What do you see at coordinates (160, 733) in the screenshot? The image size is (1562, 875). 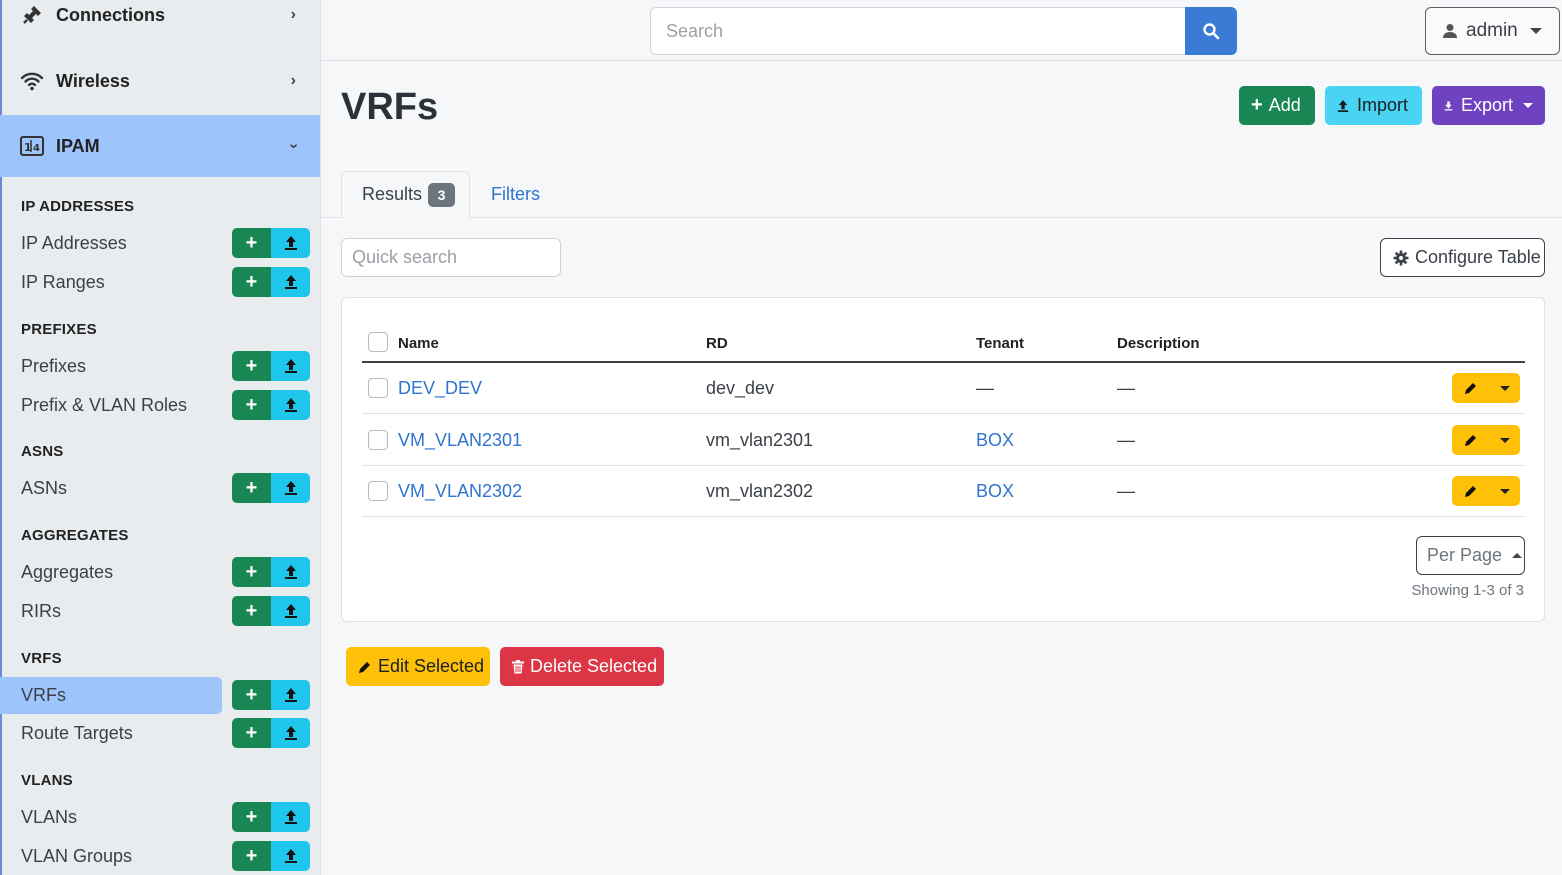 I see `sidebar-item-route-targets: Route Targets +` at bounding box center [160, 733].